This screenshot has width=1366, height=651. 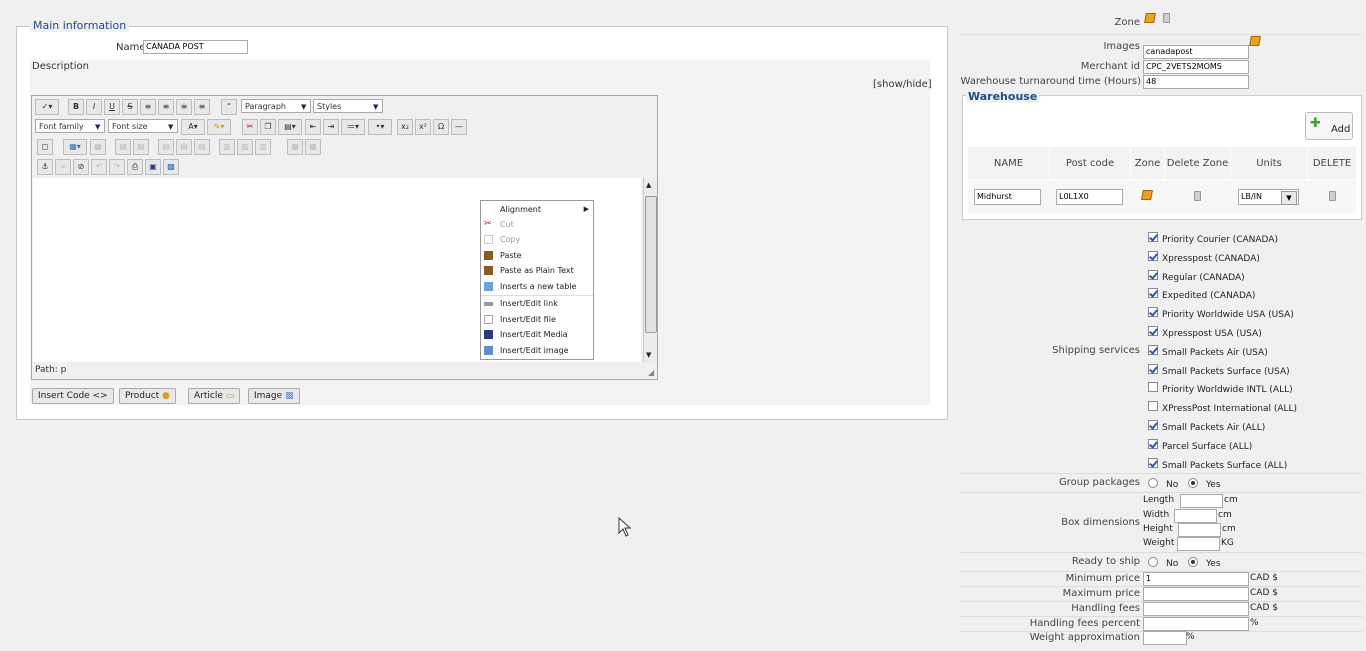 What do you see at coordinates (1153, 483) in the screenshot?
I see `group-packages-no-radio` at bounding box center [1153, 483].